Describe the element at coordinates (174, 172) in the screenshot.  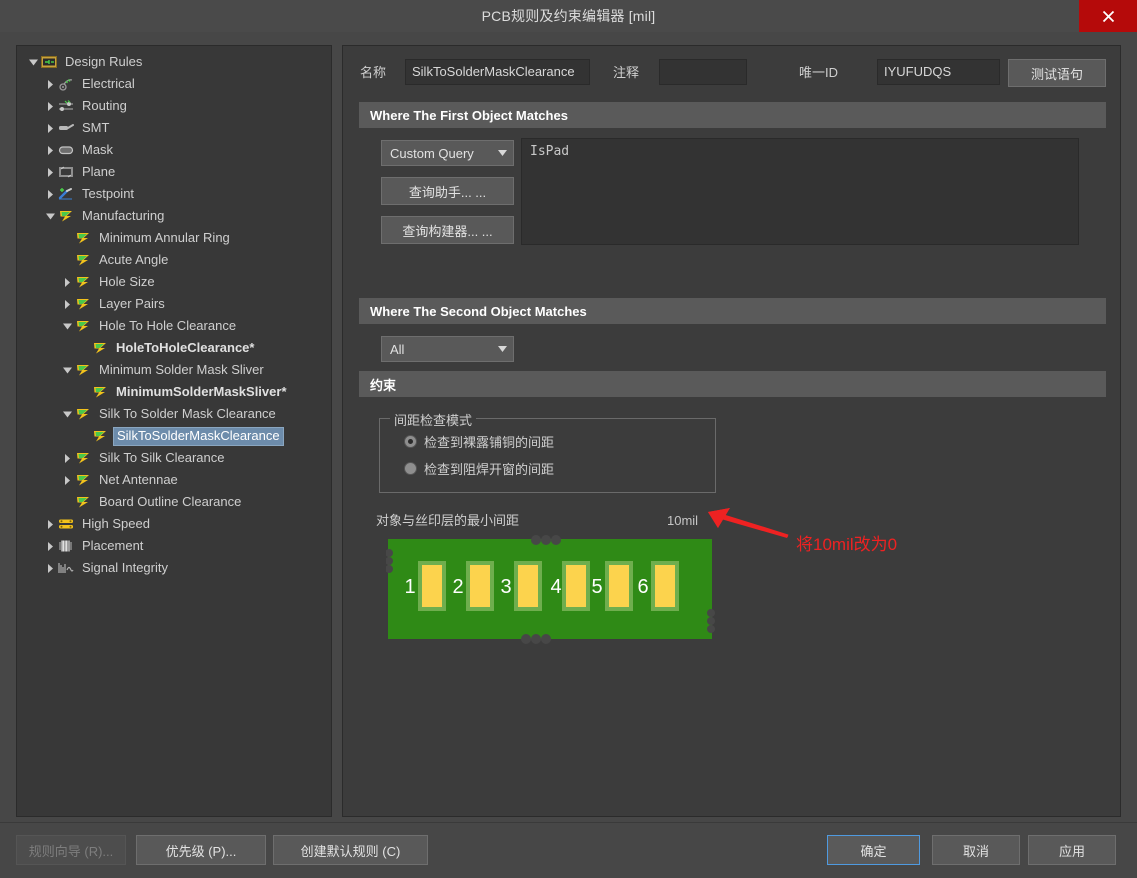
I see `tree-item-plane: Plane` at that location.